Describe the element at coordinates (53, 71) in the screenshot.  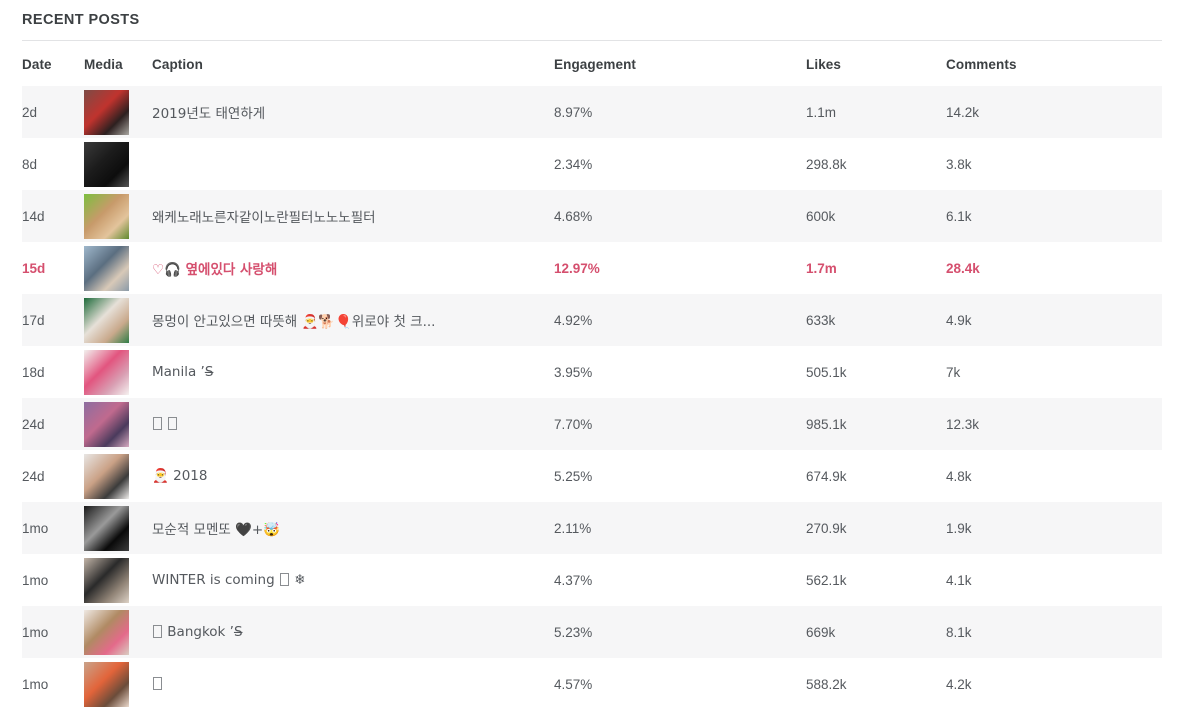
I see `column-header-date: Date` at that location.